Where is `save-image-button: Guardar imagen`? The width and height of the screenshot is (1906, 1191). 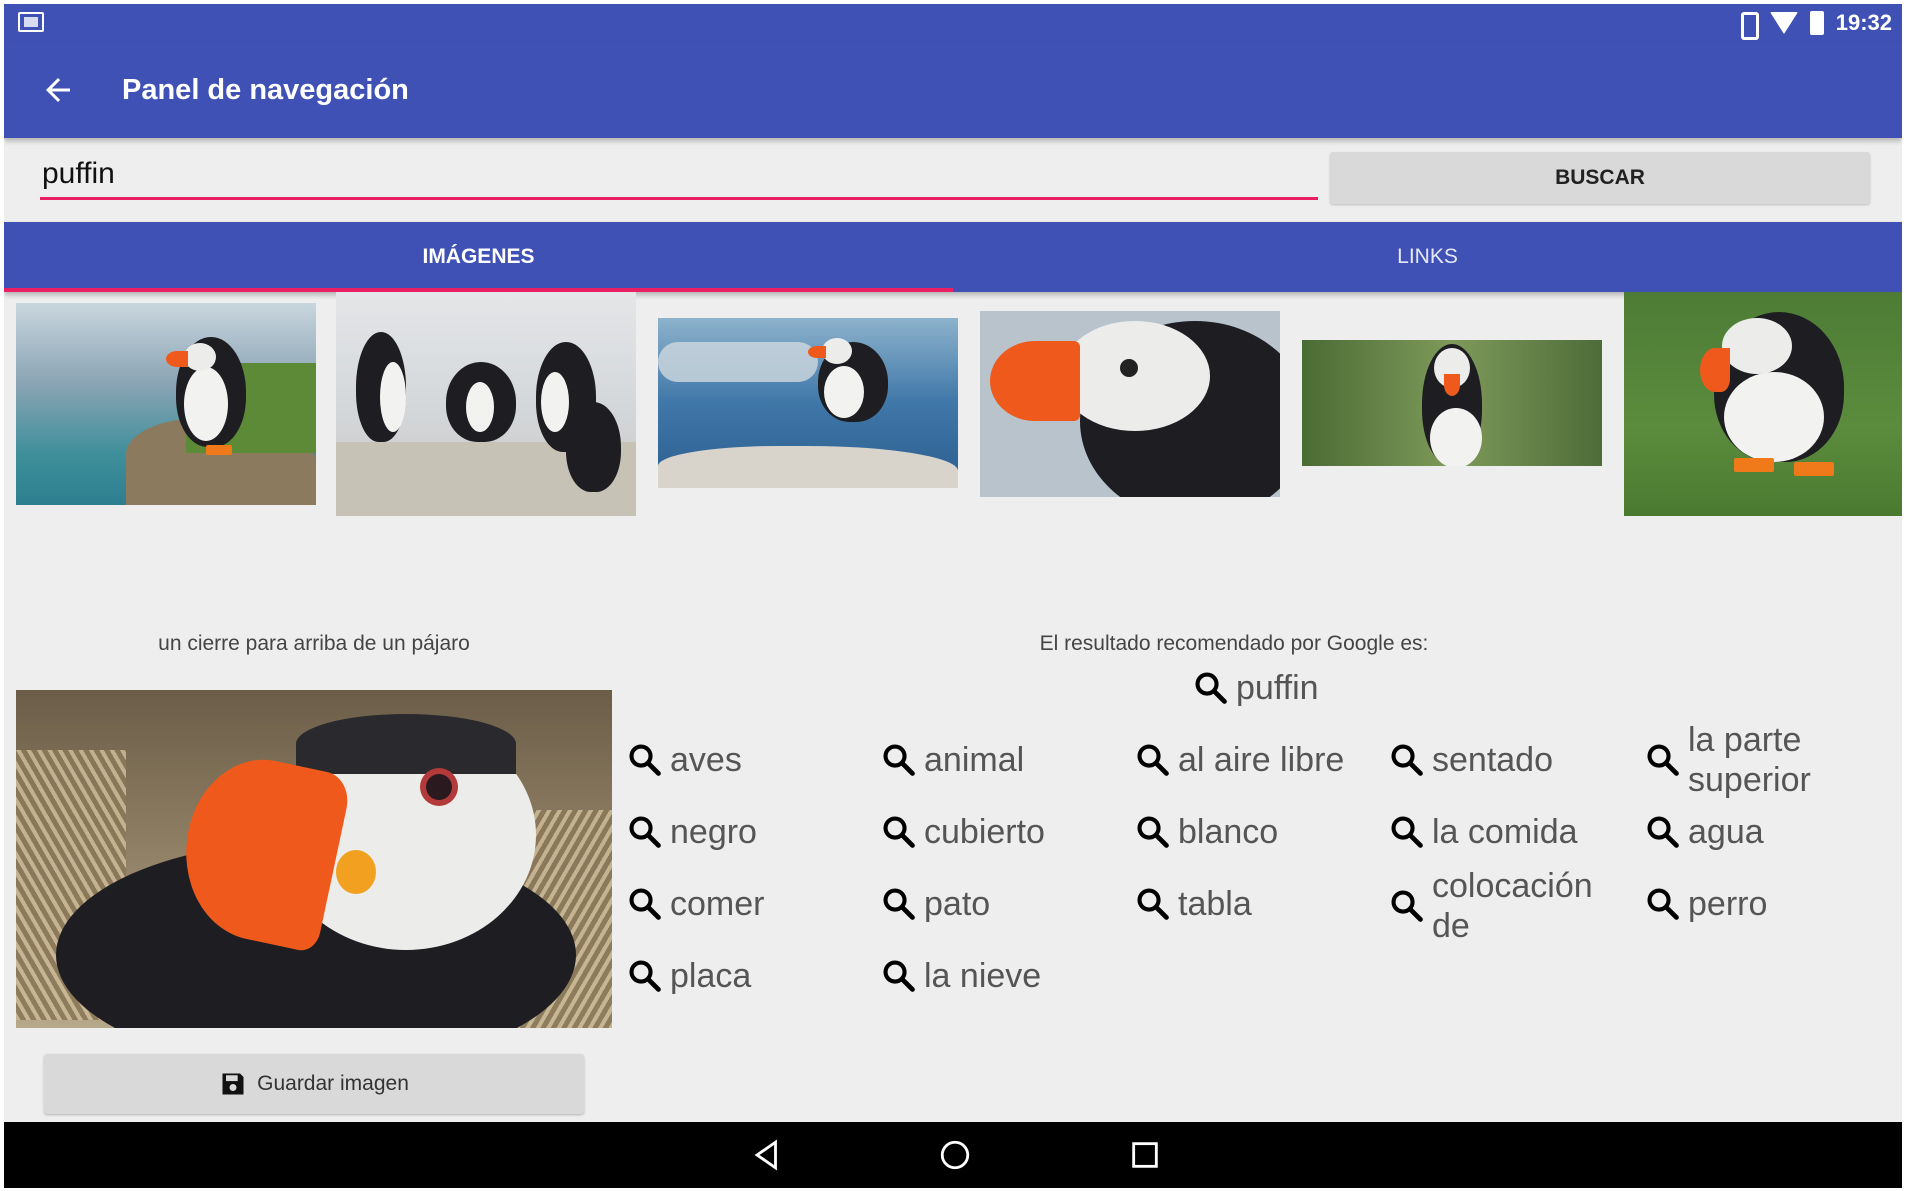
save-image-button: Guardar imagen is located at coordinates (314, 1084).